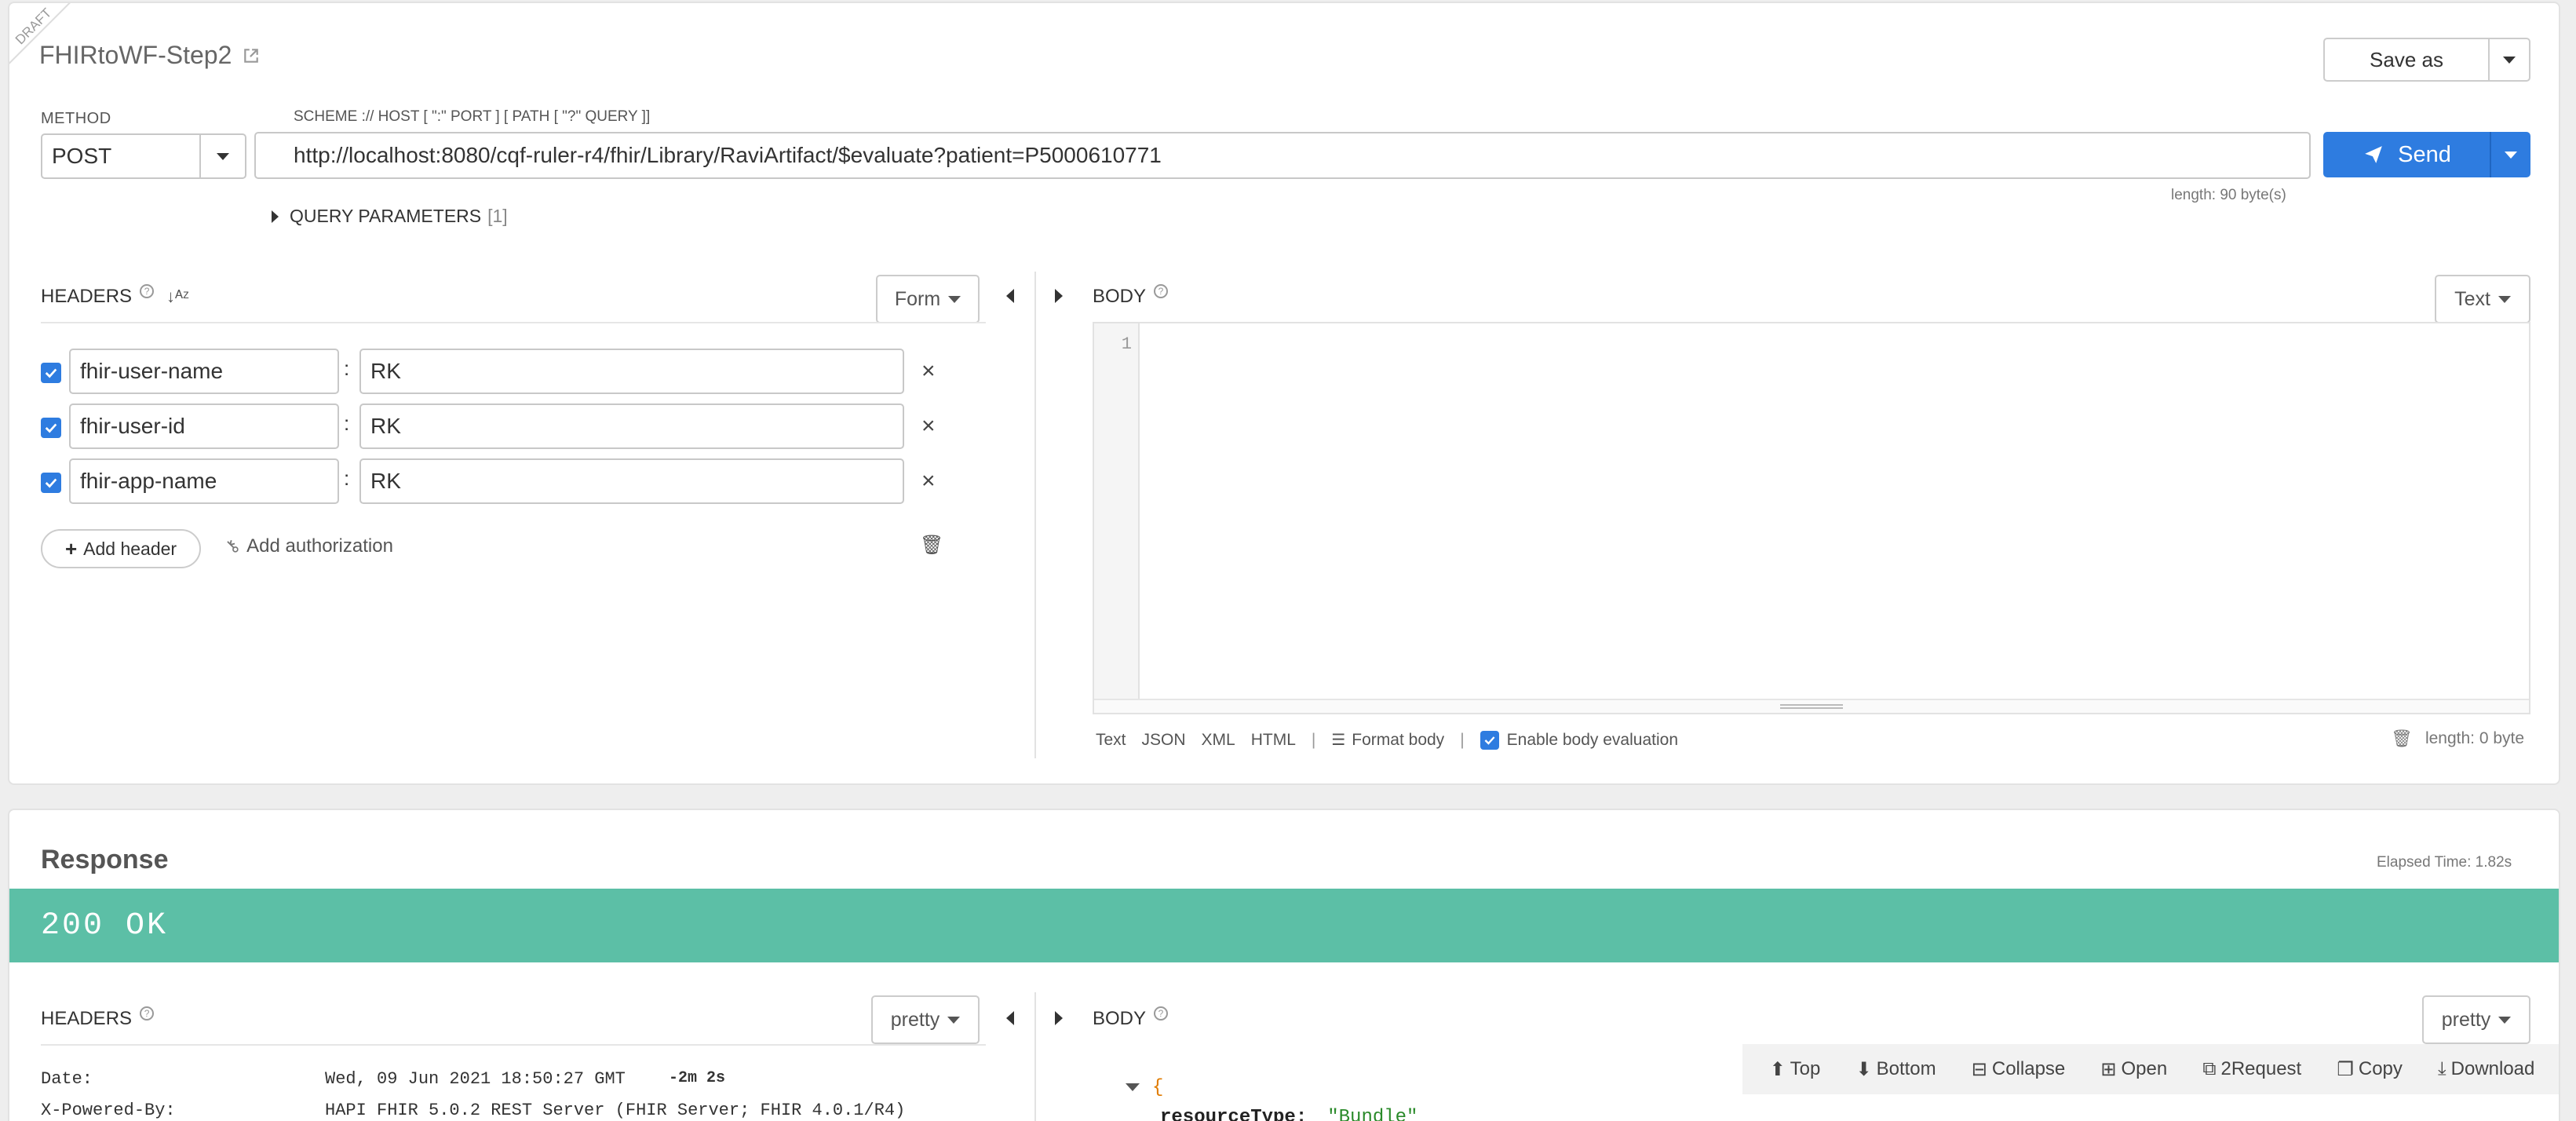 The height and width of the screenshot is (1121, 2576). I want to click on save-as-dropdown, so click(2509, 60).